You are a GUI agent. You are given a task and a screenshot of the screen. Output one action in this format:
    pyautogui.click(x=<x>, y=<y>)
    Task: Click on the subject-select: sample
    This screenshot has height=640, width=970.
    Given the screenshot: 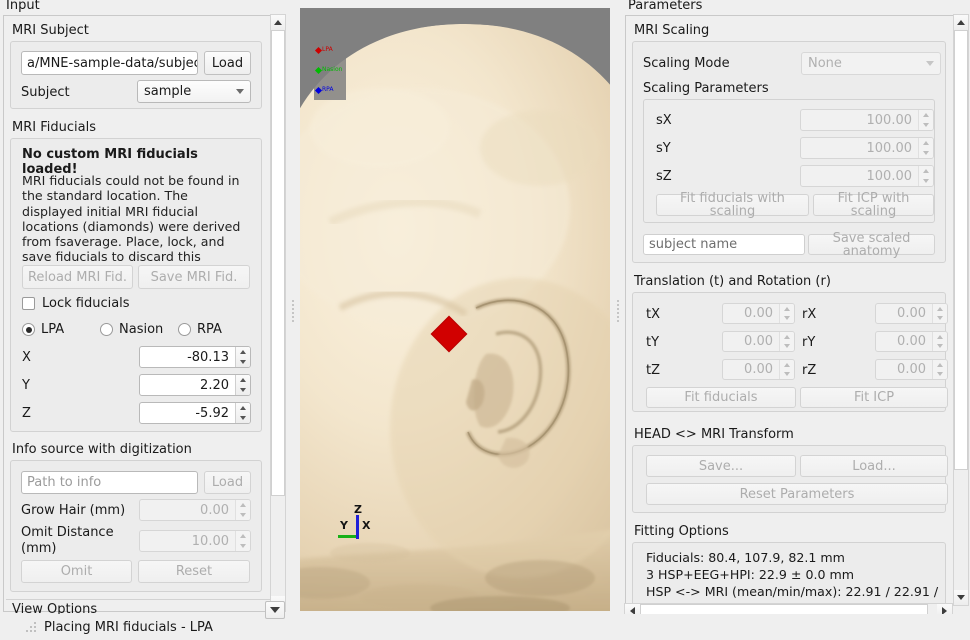 What is the action you would take?
    pyautogui.click(x=194, y=91)
    